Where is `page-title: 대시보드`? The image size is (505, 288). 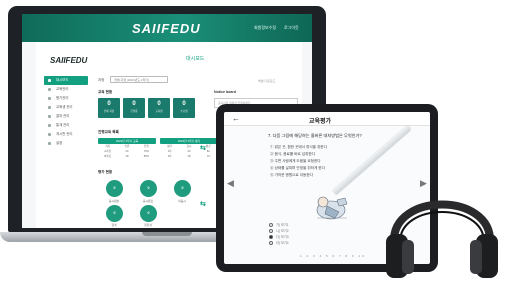 page-title: 대시보드 is located at coordinates (195, 59).